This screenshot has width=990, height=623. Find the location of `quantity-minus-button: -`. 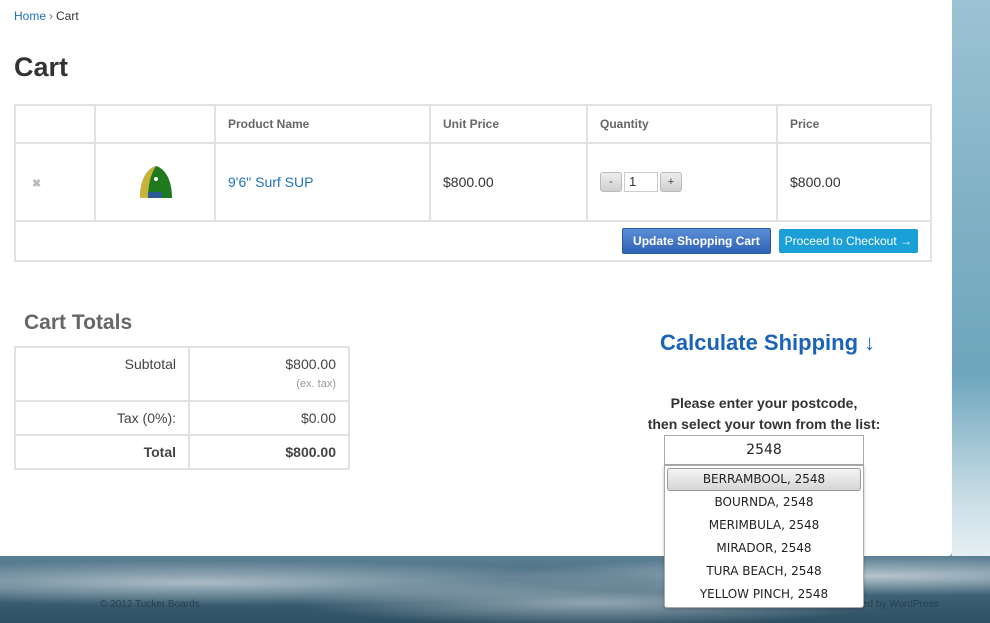

quantity-minus-button: - is located at coordinates (611, 182).